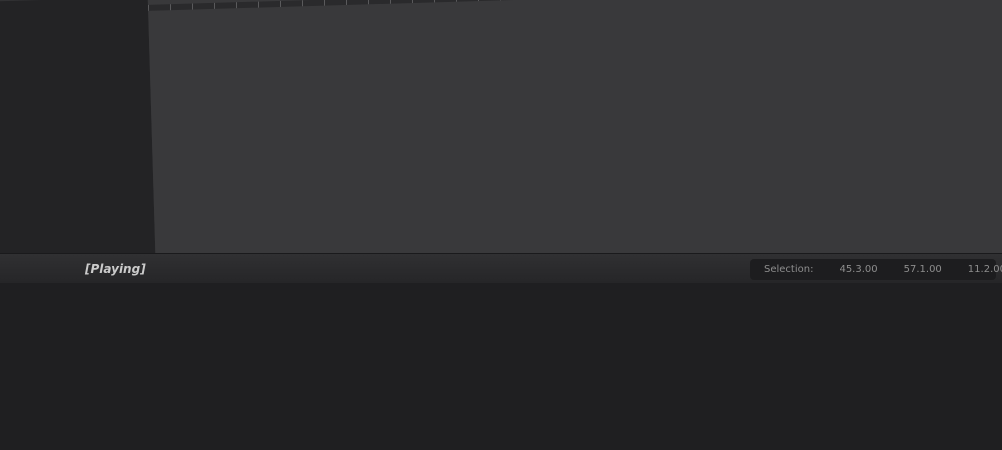 Image resolution: width=1002 pixels, height=450 pixels. Describe the element at coordinates (858, 269) in the screenshot. I see `selection-start: 45.3.00` at that location.